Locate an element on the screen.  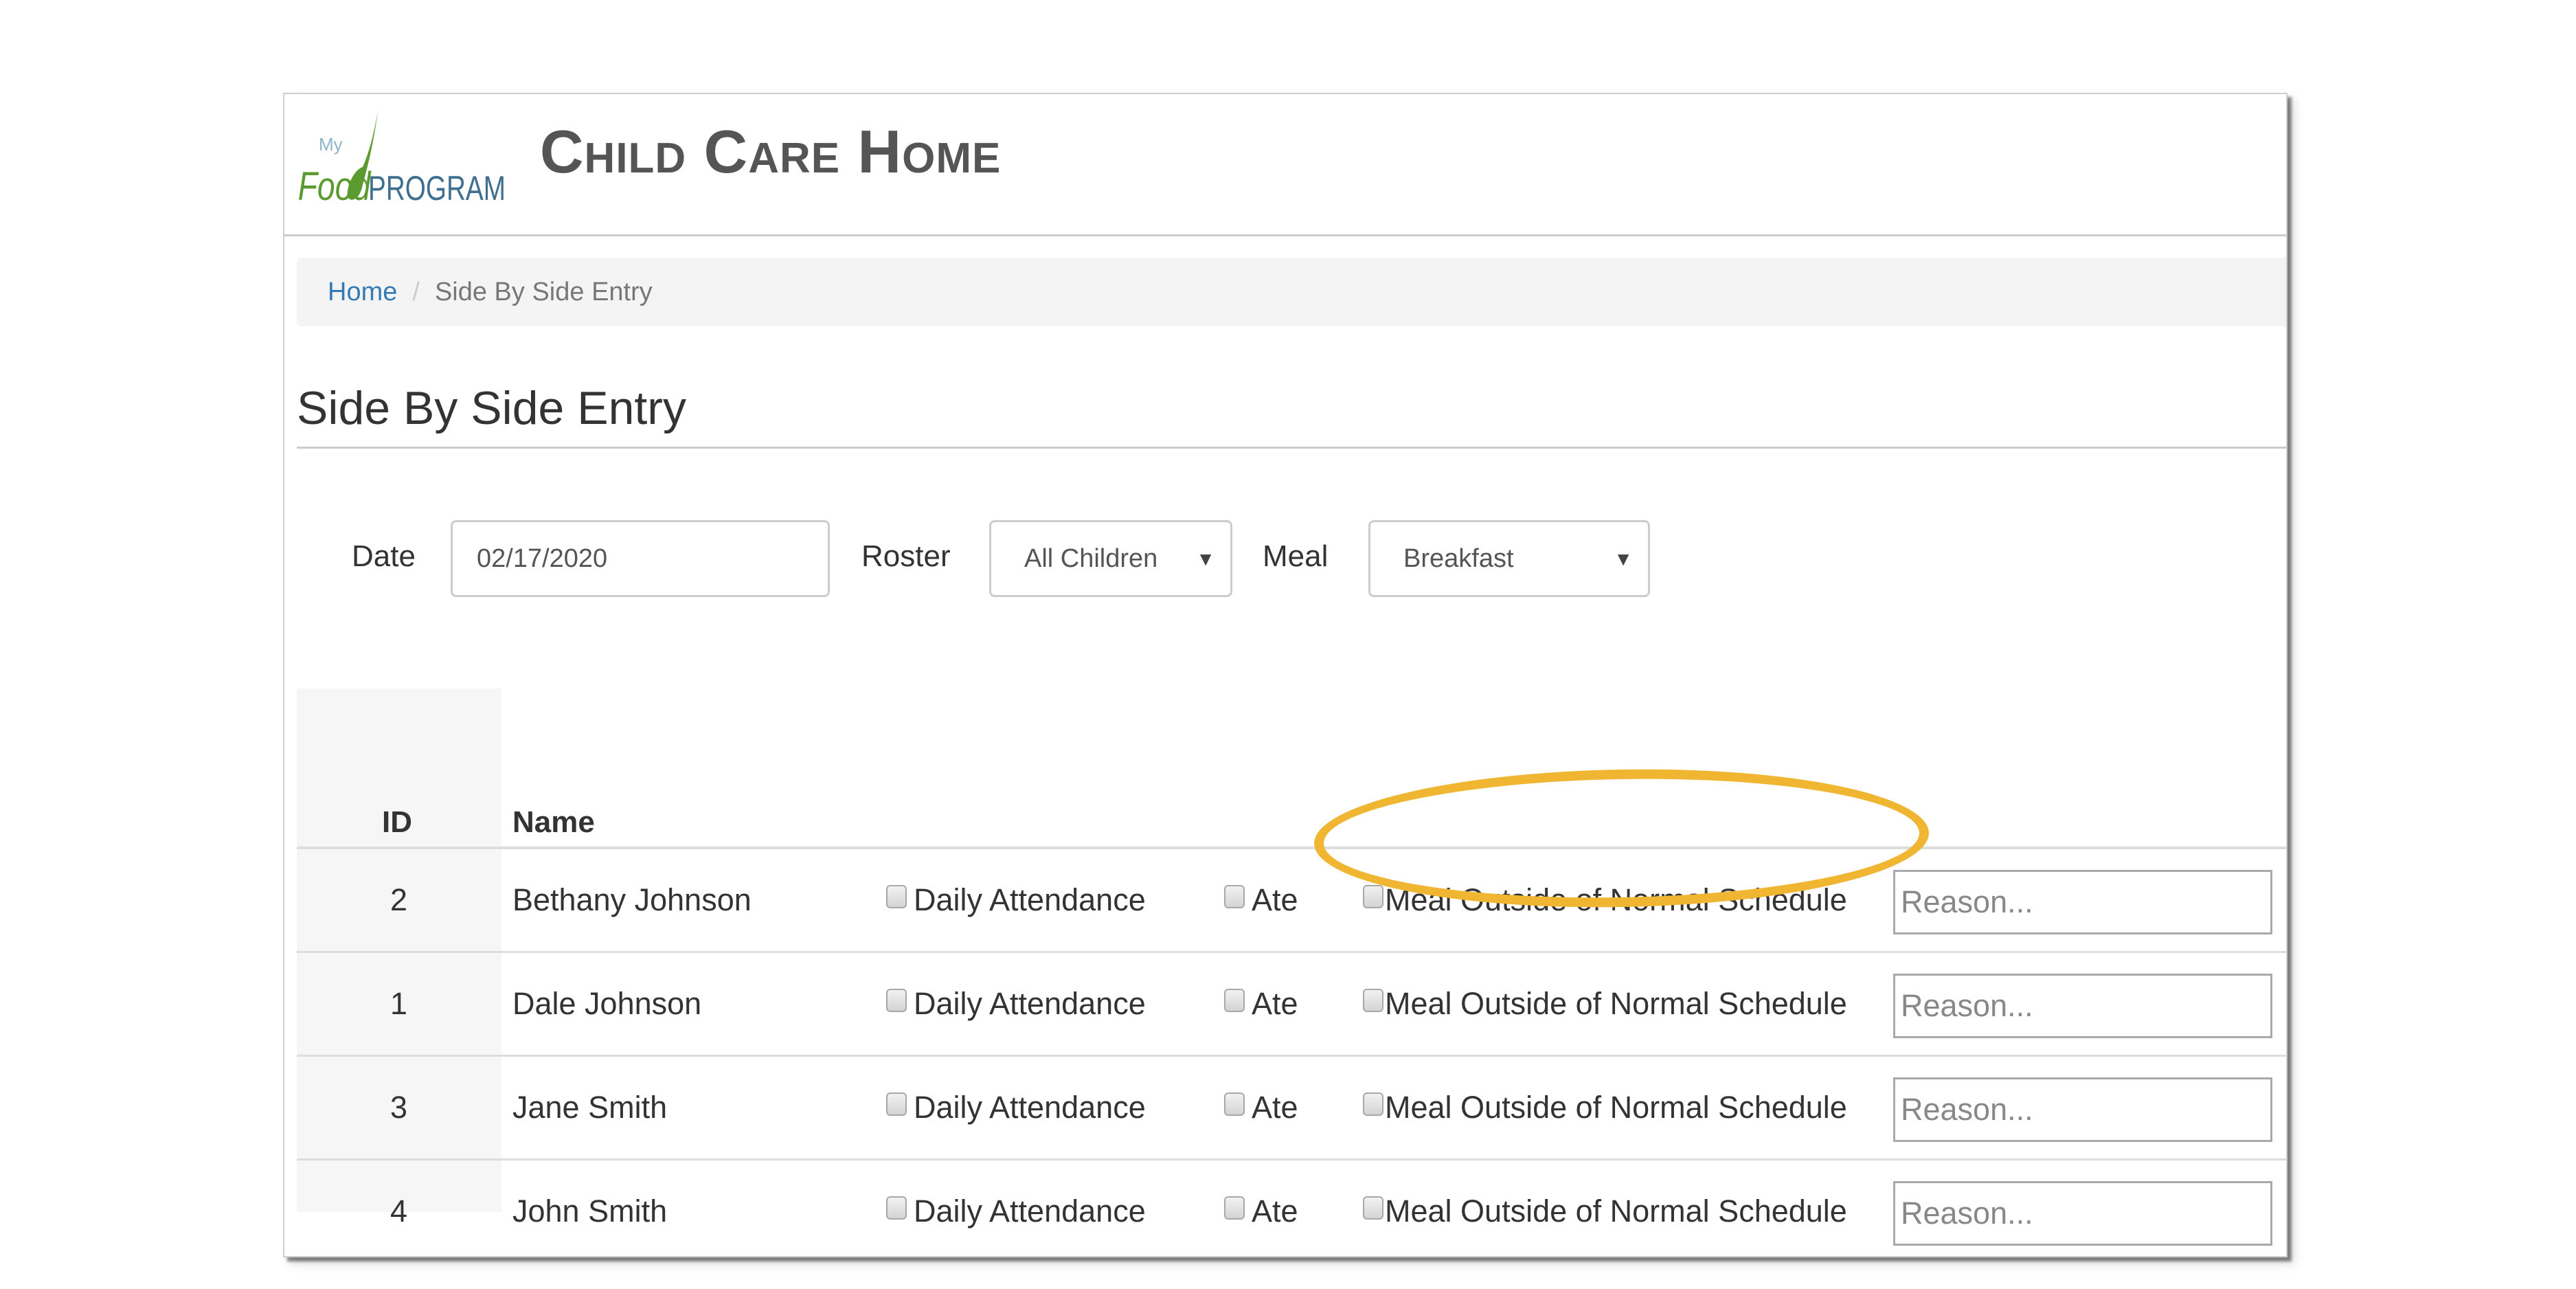
my-food-program-logo: My Food PROGRAM is located at coordinates (403, 159).